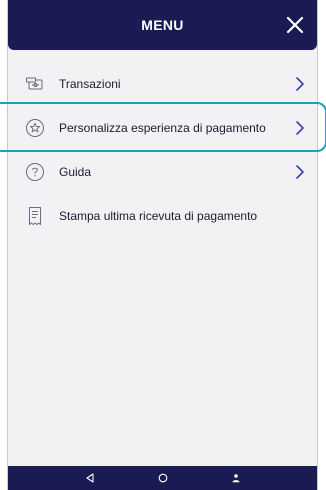  I want to click on menu-item-help: Guida, so click(162, 172).